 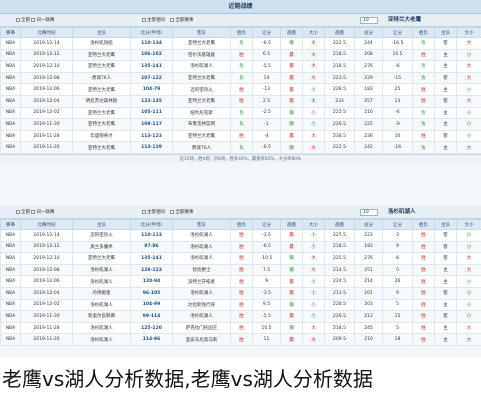 I want to click on section-1-summary: 近10场，胜4场，负6场，胜率40%，赢盘率50%，大分率80%, so click(x=240, y=158).